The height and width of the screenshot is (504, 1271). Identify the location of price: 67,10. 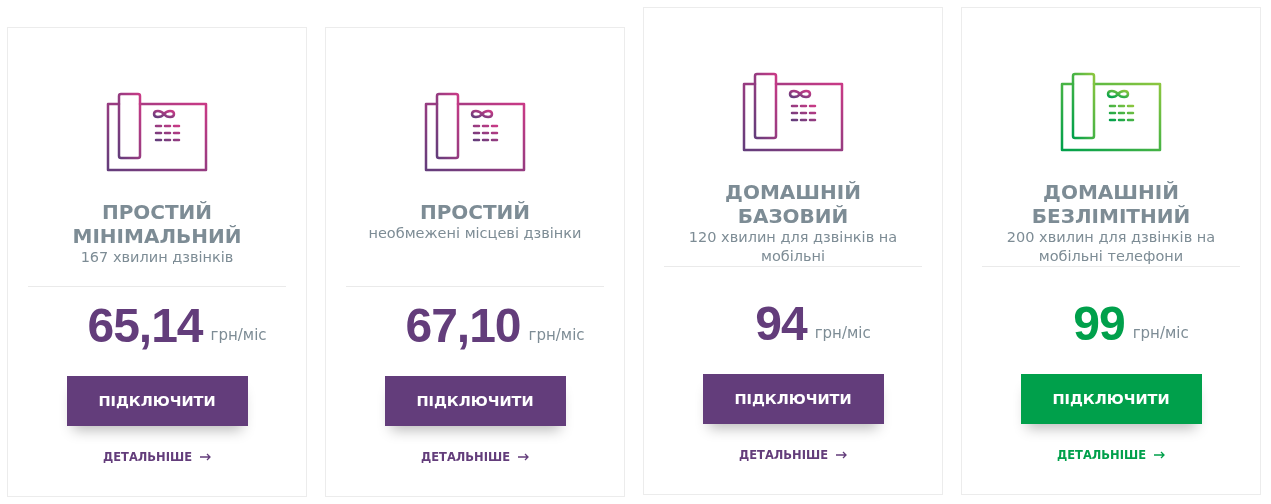
(463, 326).